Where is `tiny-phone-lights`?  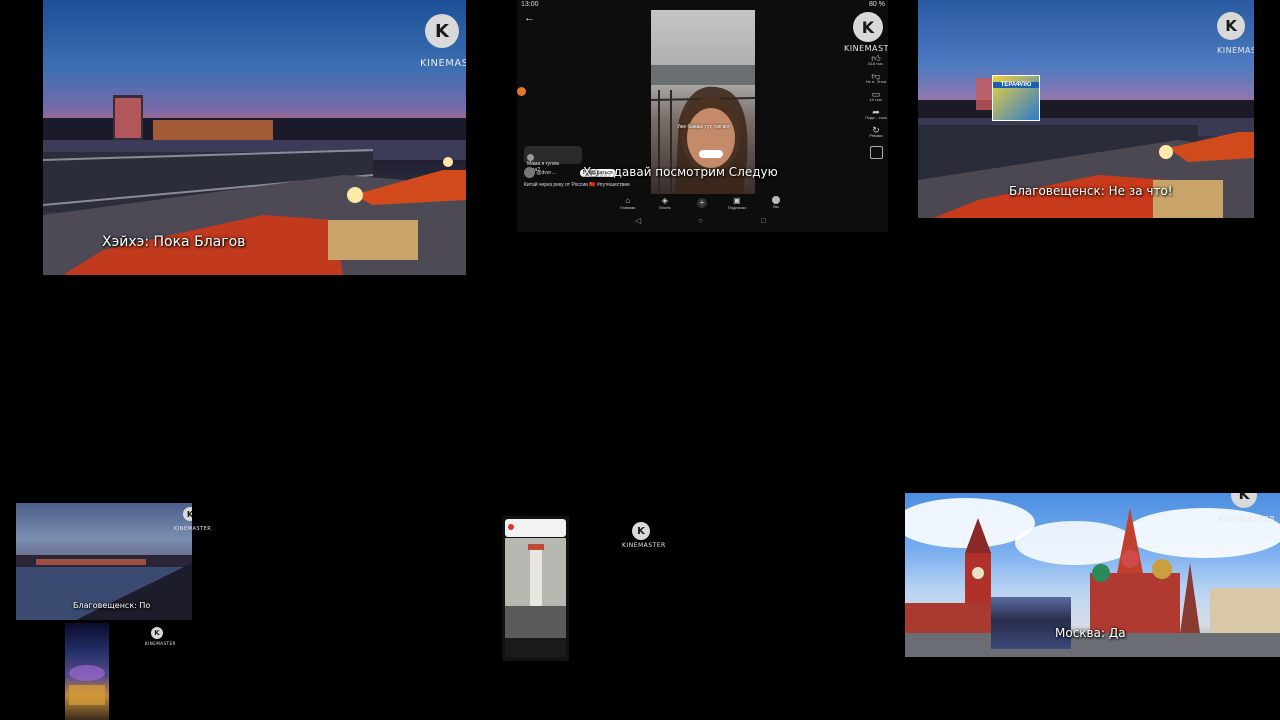
tiny-phone-lights is located at coordinates (87, 695).